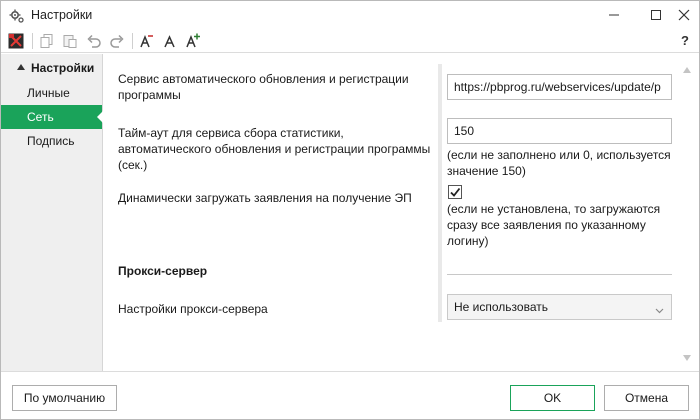 The image size is (700, 420). I want to click on undo-icon, so click(94, 41).